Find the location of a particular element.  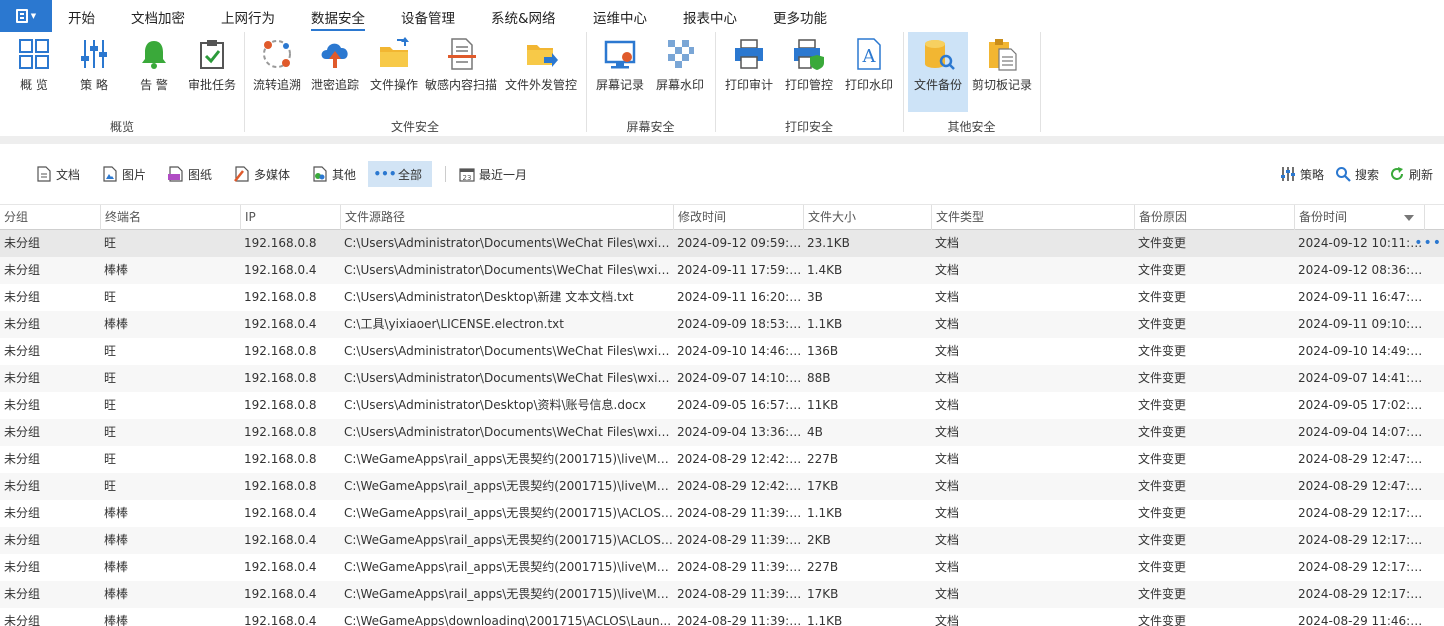

filter-other-button: 其他 is located at coordinates (334, 174).